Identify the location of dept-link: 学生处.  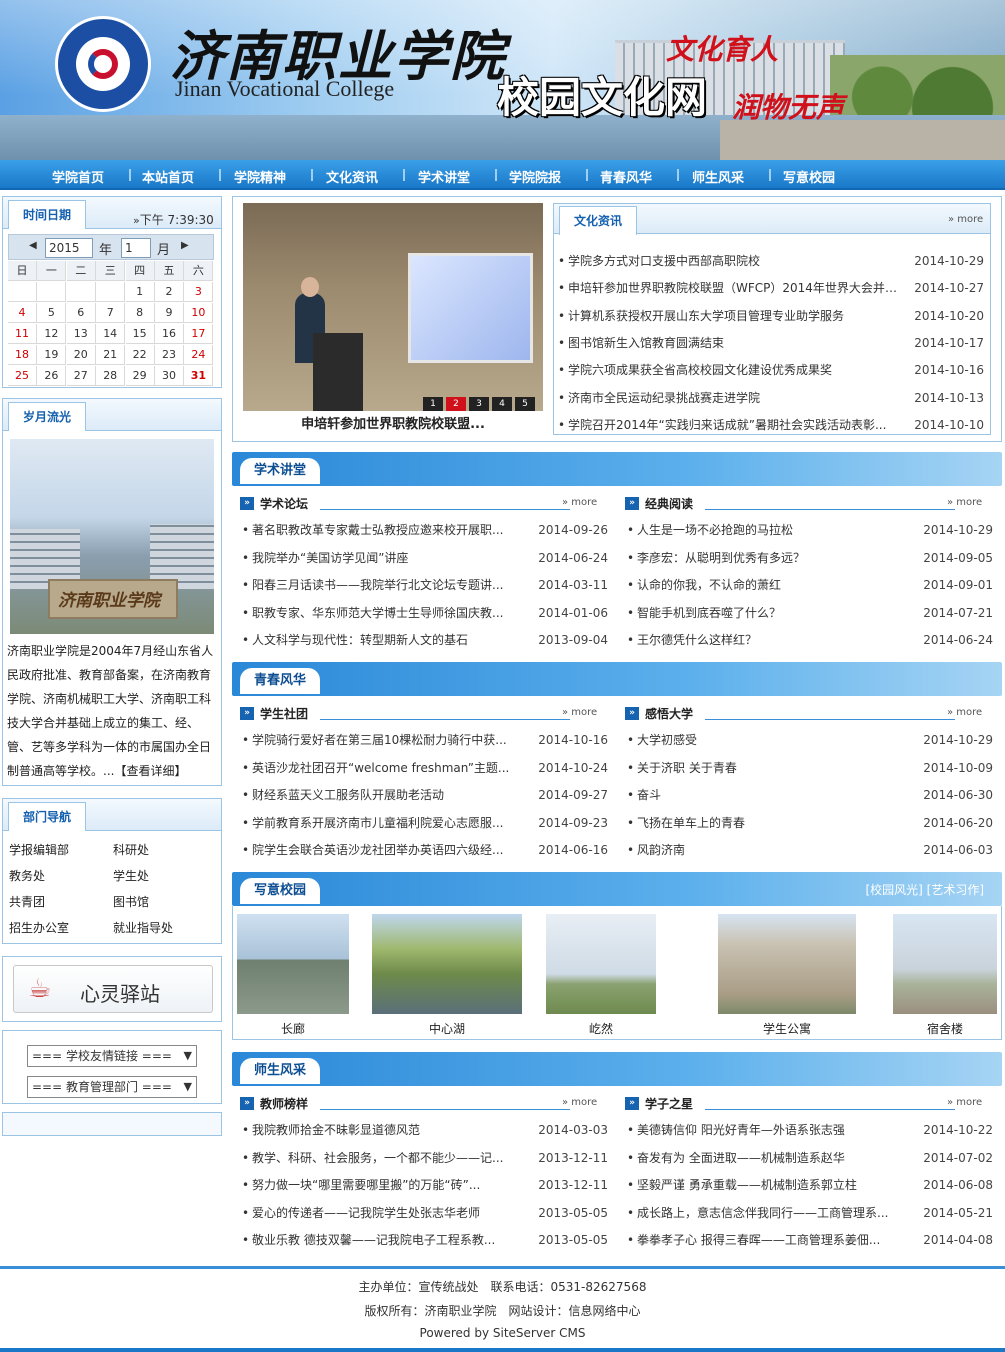
(131, 875).